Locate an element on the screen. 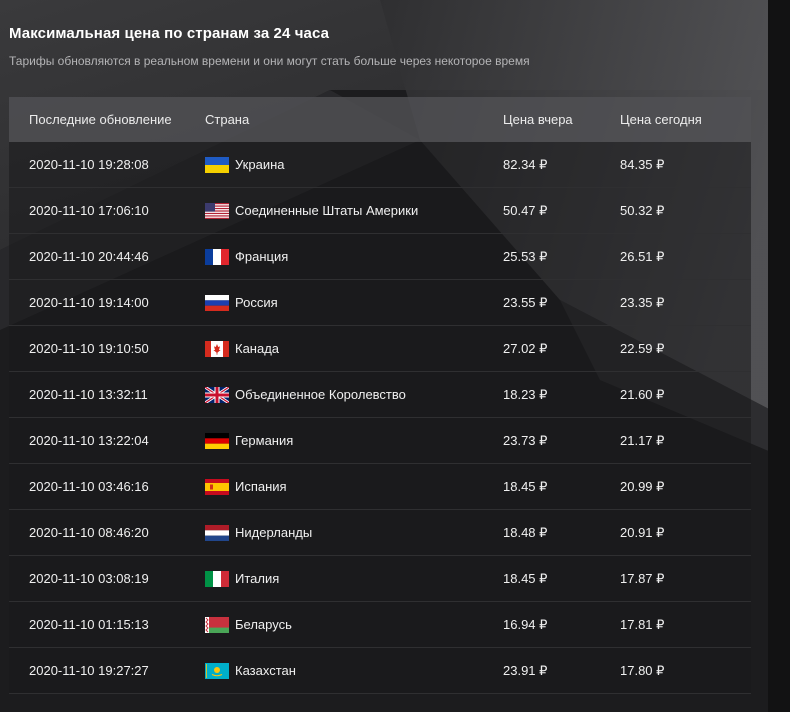 The width and height of the screenshot is (790, 712). updated-time: 2020-11-10 19:28:08 is located at coordinates (89, 164).